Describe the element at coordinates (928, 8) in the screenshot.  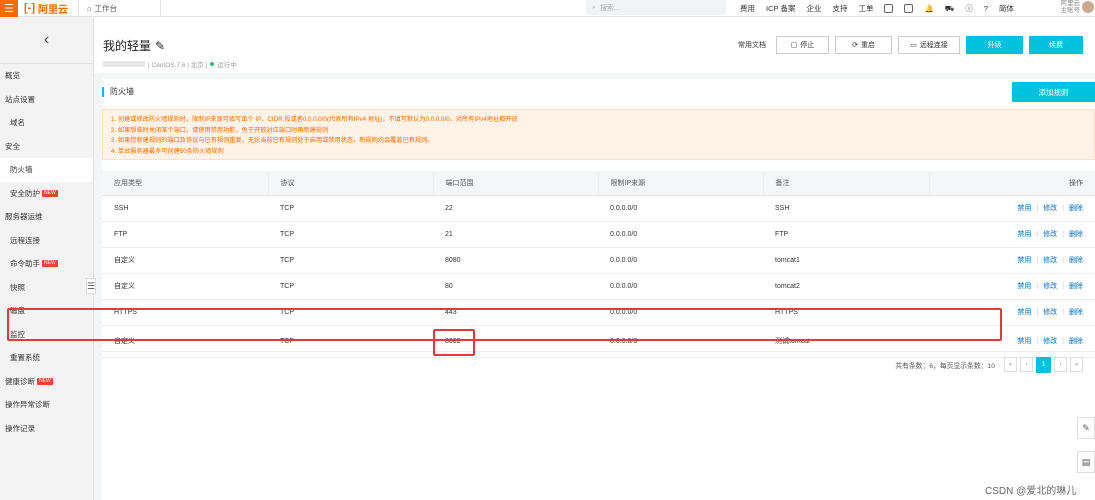
I see `bell-icon: 🔔` at that location.